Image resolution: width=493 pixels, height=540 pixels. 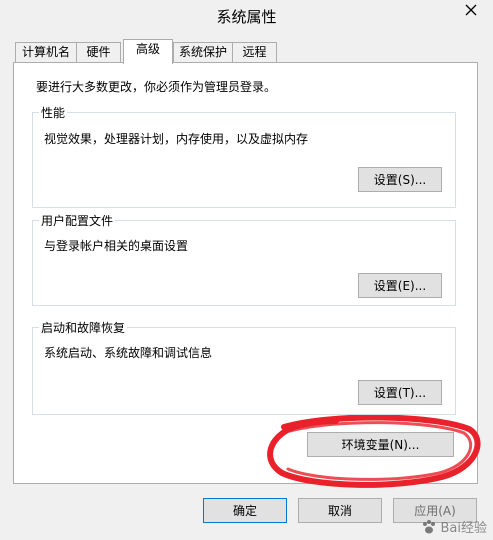 I want to click on tab-remote: 远程, so click(x=254, y=52).